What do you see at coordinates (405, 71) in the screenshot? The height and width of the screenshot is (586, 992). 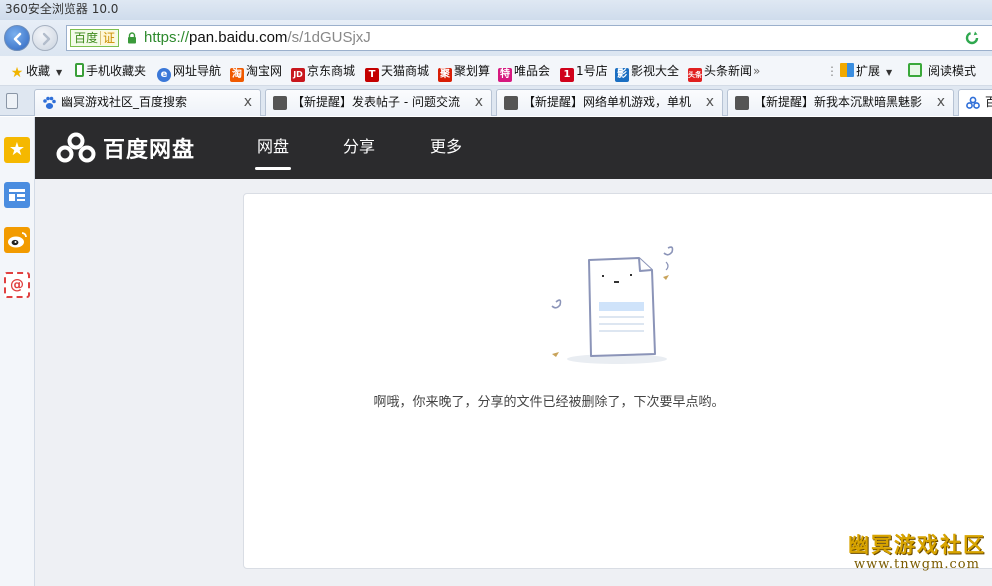 I see `bookmark-label: 天猫商城` at bounding box center [405, 71].